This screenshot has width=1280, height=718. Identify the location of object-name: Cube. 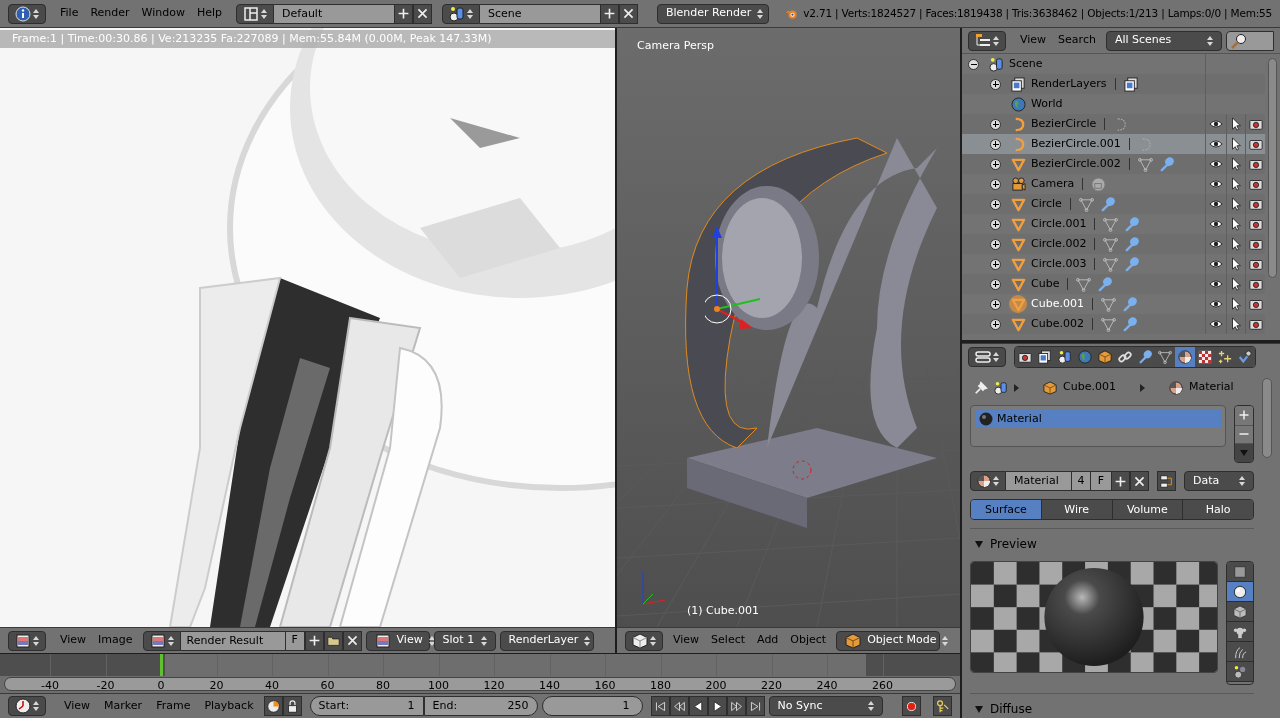
(1045, 284).